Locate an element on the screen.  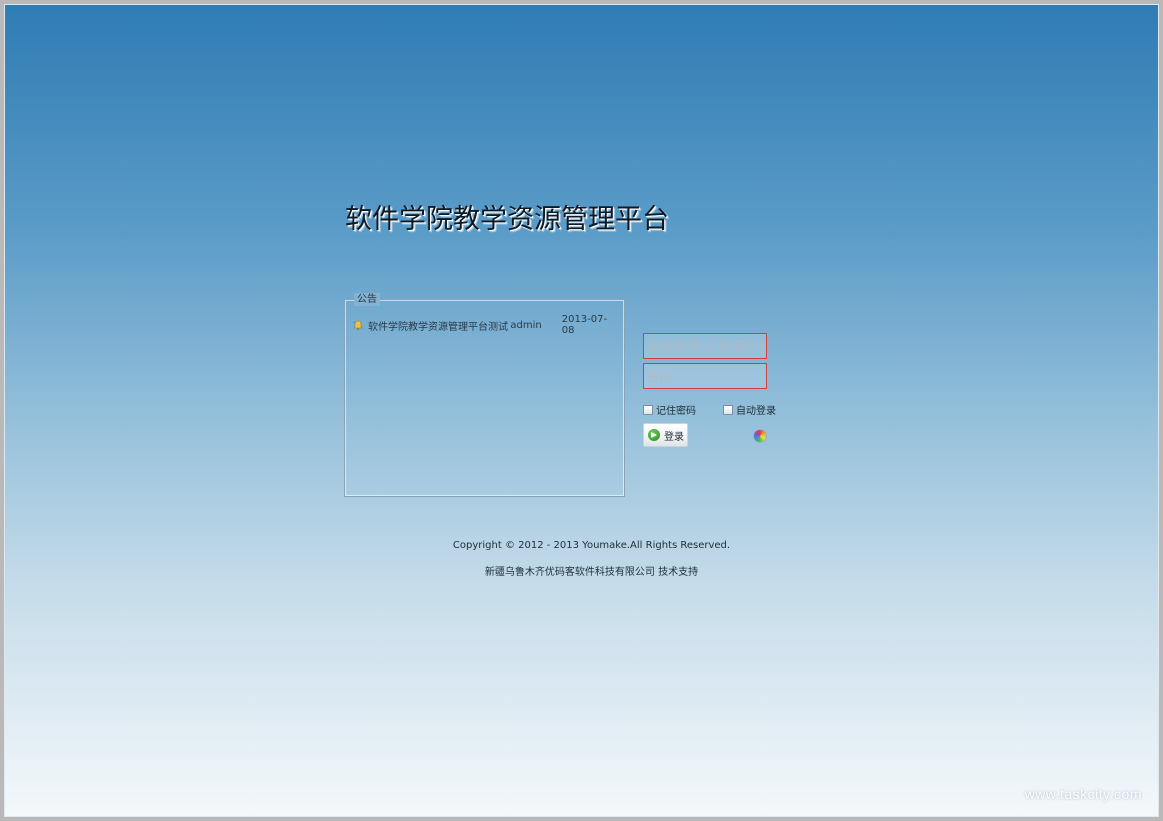
support-text: 新疆乌鲁木齐优码客软件科技有限公司 技术支持 is located at coordinates (591, 572).